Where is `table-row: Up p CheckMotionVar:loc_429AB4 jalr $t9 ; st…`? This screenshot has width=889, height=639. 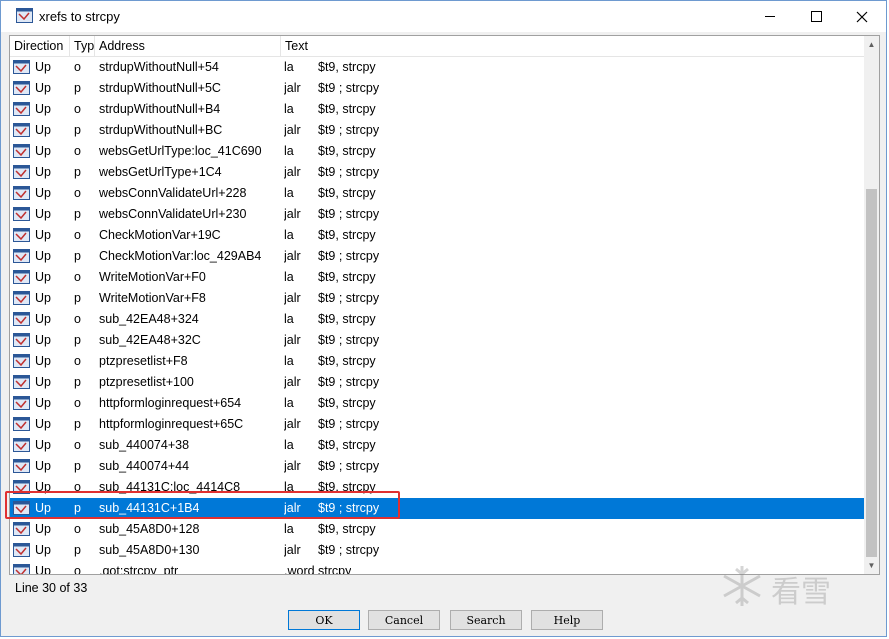 table-row: Up p CheckMotionVar:loc_429AB4 jalr $t9 ; st… is located at coordinates (438, 256).